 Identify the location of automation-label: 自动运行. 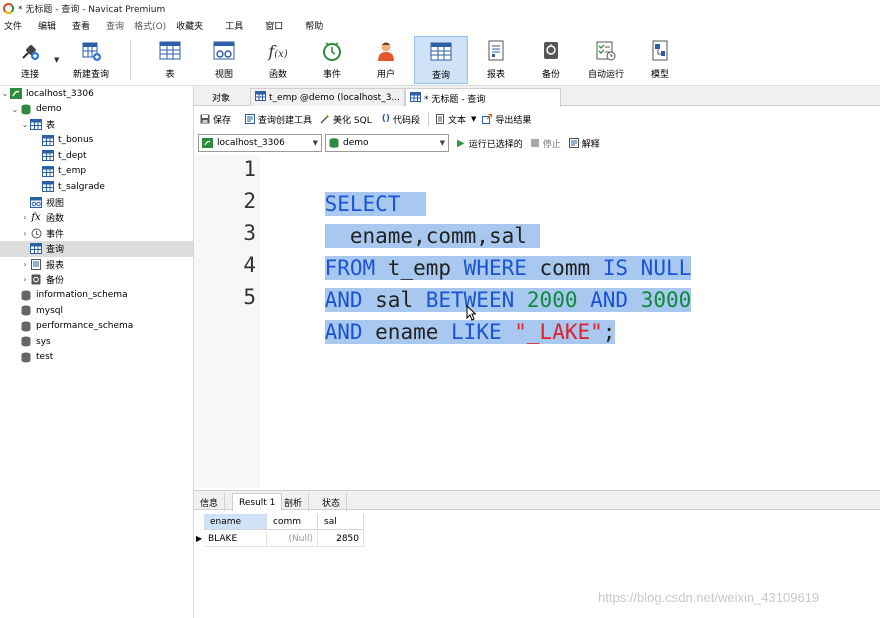
(605, 75).